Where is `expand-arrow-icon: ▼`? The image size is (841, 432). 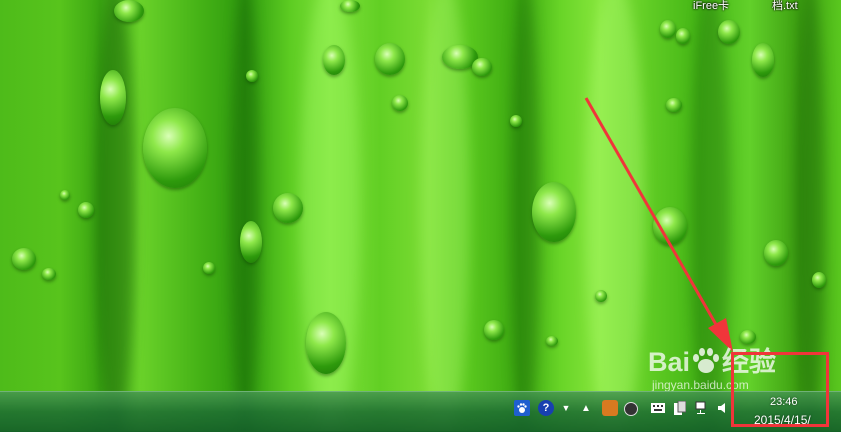
expand-arrow-icon: ▼ is located at coordinates (566, 408).